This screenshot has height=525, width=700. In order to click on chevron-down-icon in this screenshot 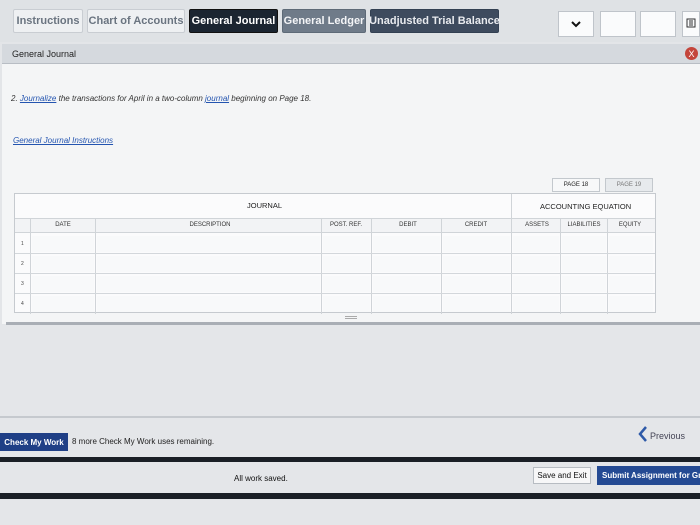, I will do `click(576, 24)`.